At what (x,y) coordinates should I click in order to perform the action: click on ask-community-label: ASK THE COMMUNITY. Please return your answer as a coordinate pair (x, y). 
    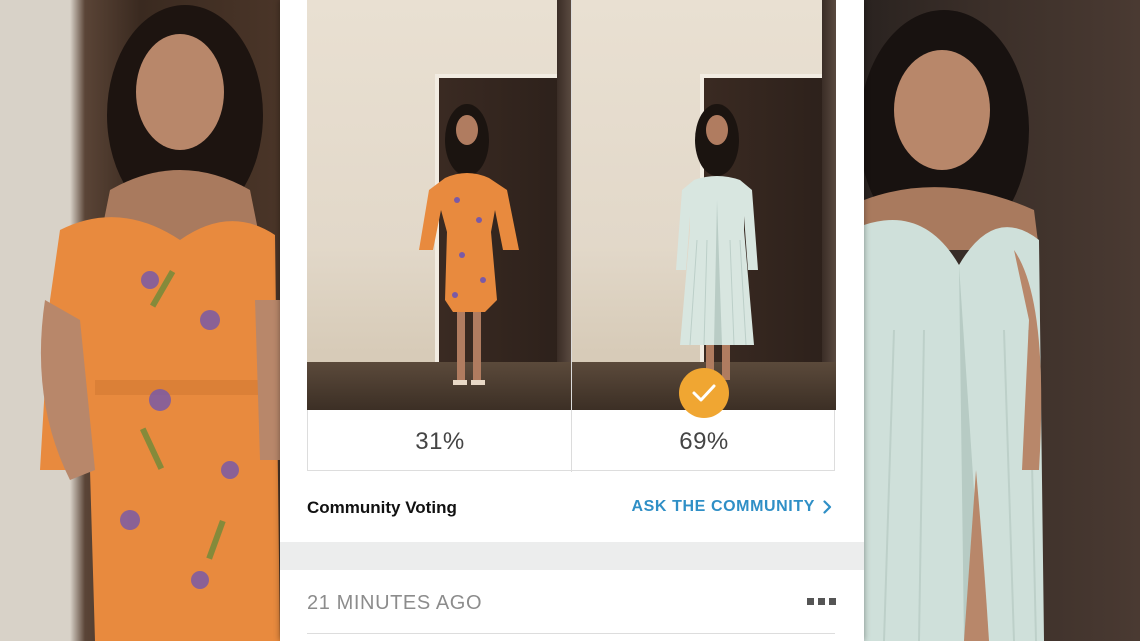
    Looking at the image, I should click on (723, 506).